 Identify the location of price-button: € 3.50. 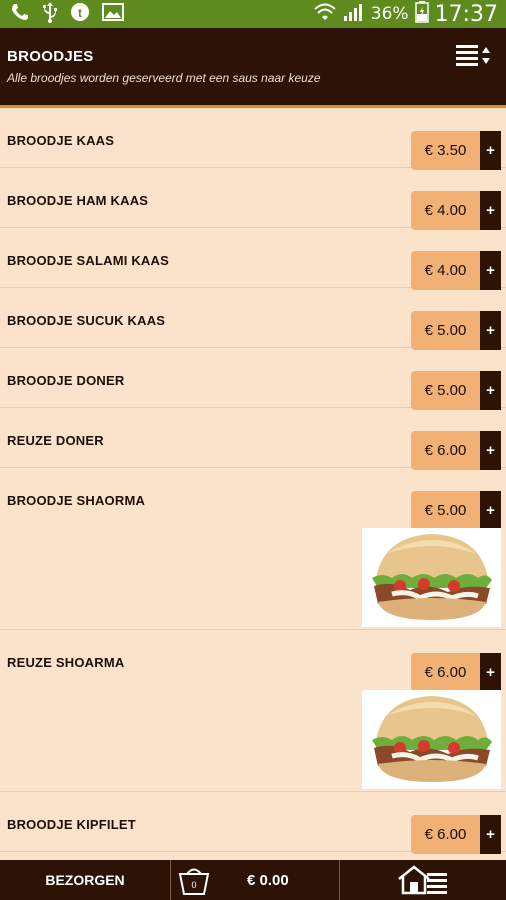
(445, 150).